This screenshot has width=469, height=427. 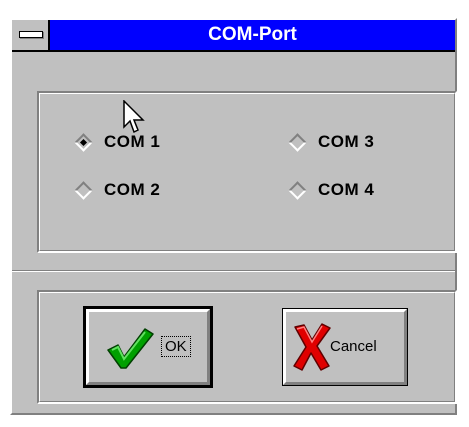 I want to click on cancel-label: Cancel, so click(x=353, y=346).